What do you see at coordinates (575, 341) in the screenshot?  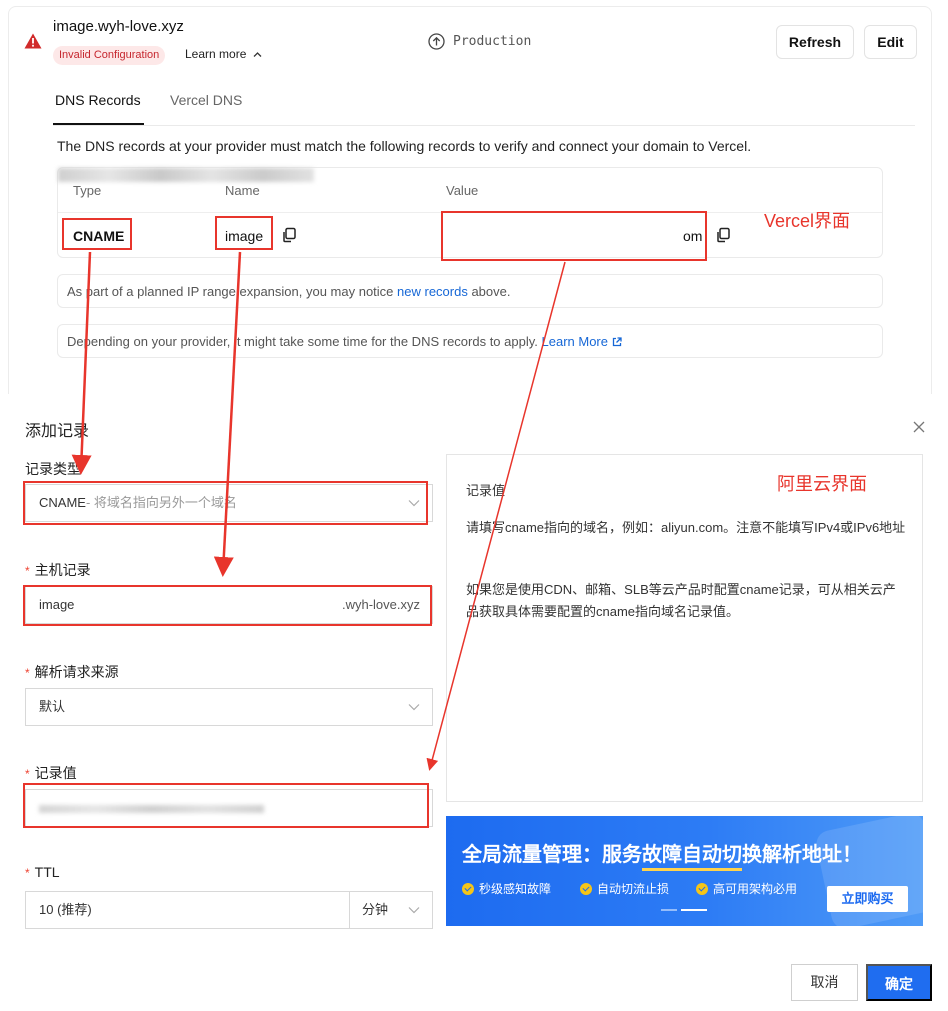 I see `learn-more-link: Learn More` at bounding box center [575, 341].